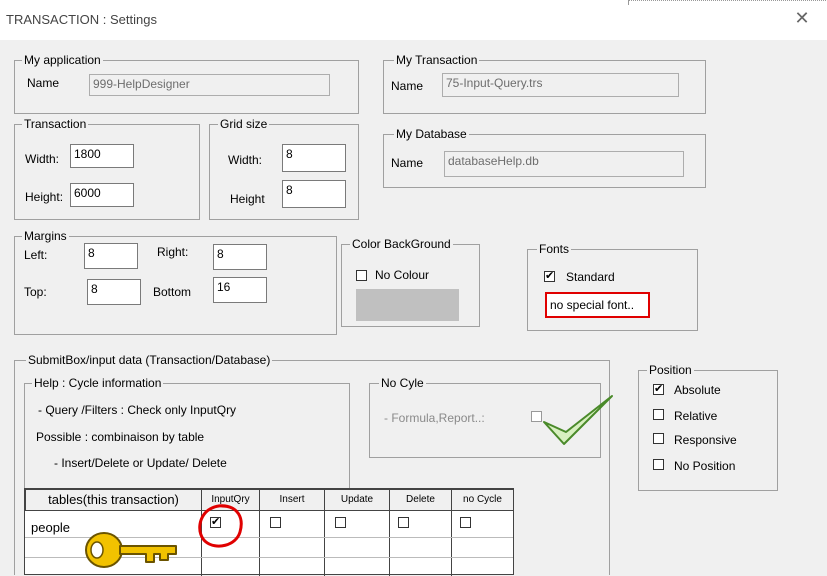  Describe the element at coordinates (43, 83) in the screenshot. I see `app-name-label: Name` at that location.